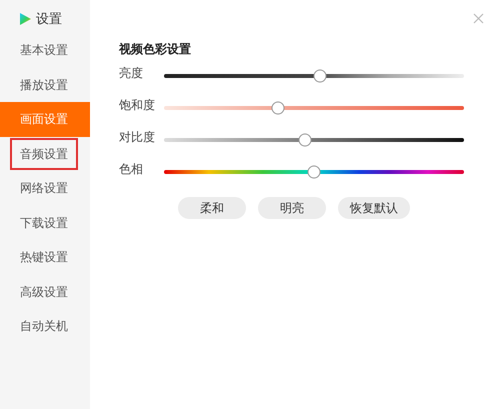 The image size is (500, 409). Describe the element at coordinates (137, 105) in the screenshot. I see `slider-label: 饱和度` at that location.